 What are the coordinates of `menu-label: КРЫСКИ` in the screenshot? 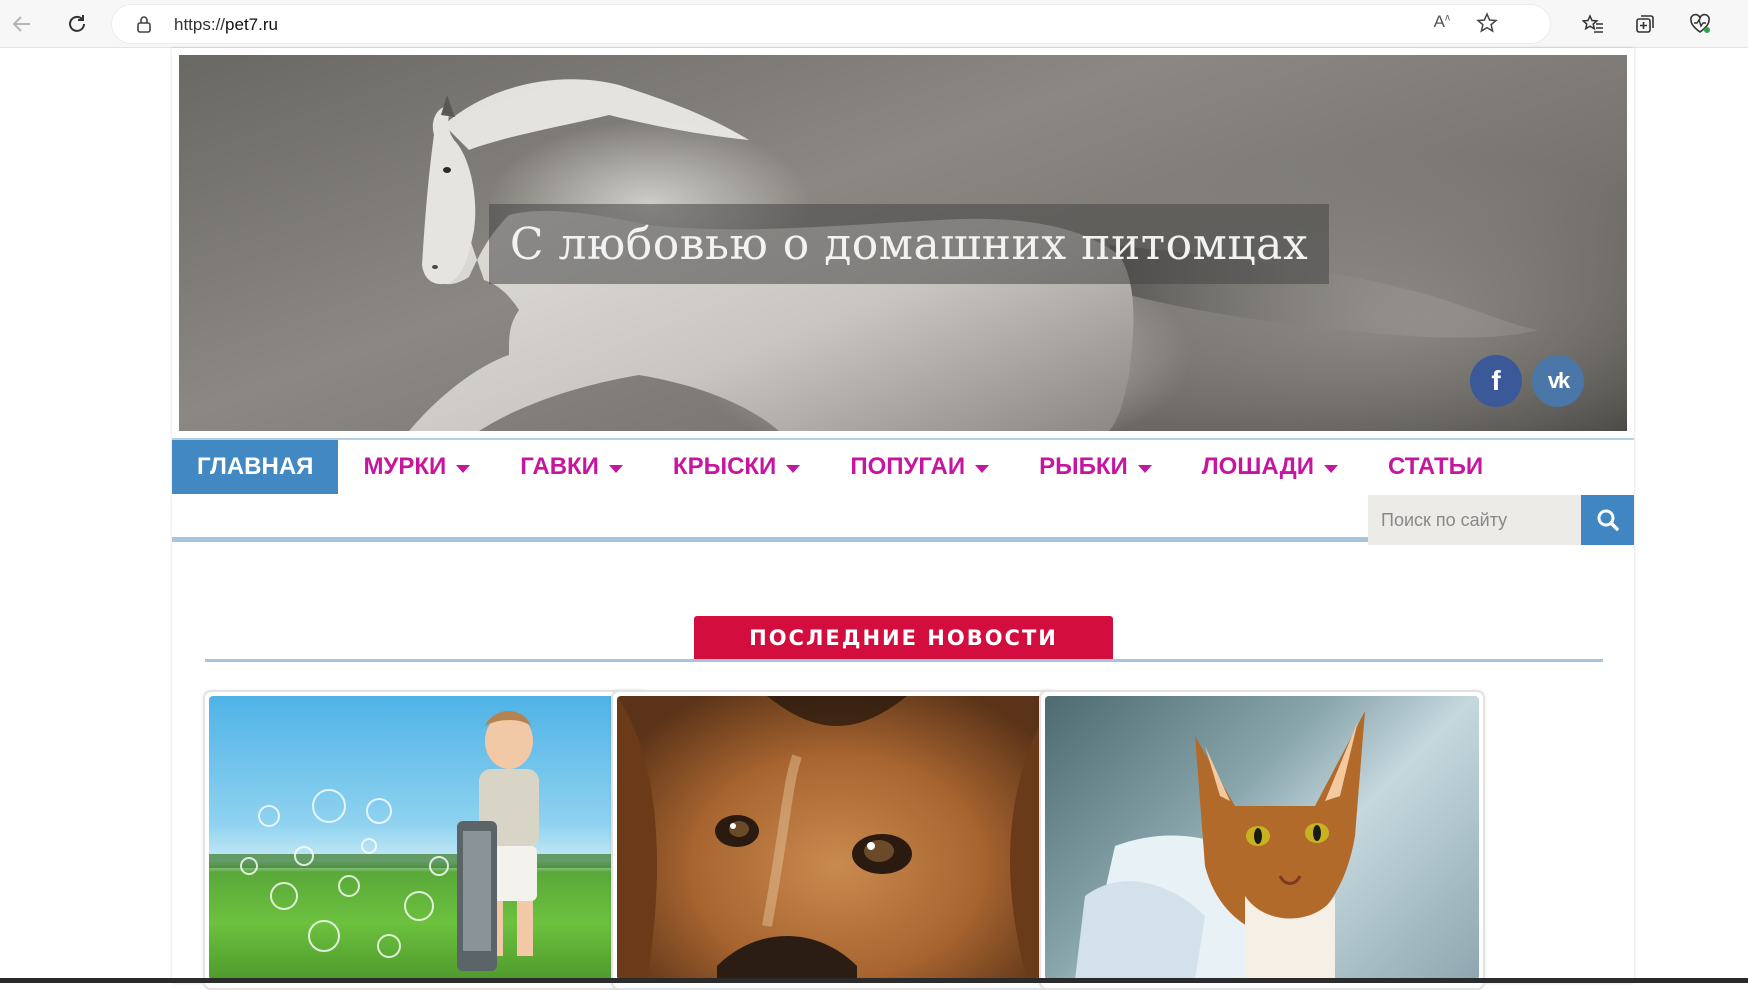 It's located at (724, 466).